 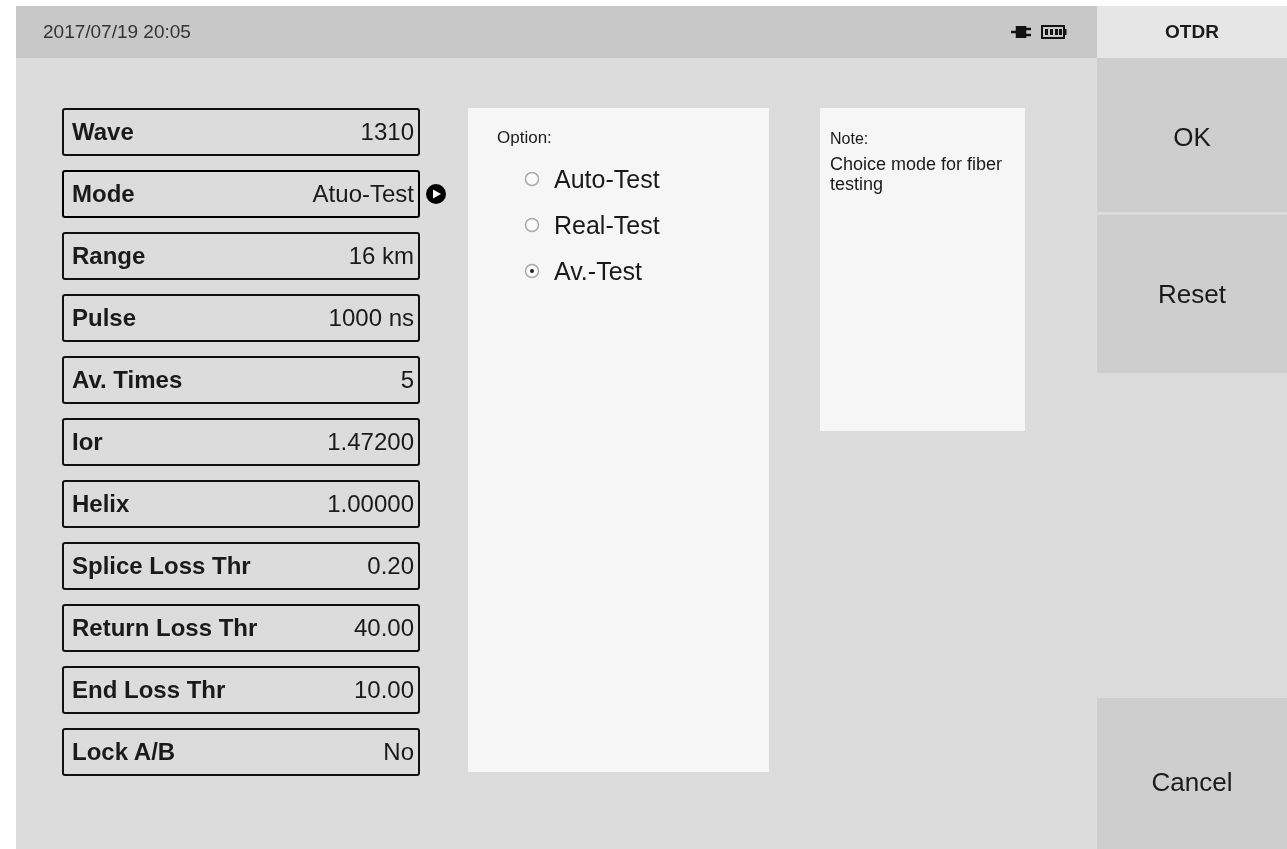 I want to click on option-label: Av.-Test, so click(x=598, y=271).